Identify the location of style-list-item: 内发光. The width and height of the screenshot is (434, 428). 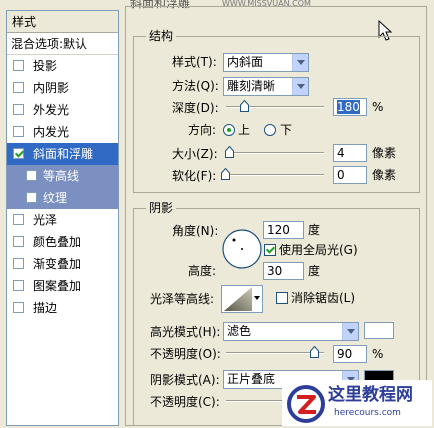
(62, 132).